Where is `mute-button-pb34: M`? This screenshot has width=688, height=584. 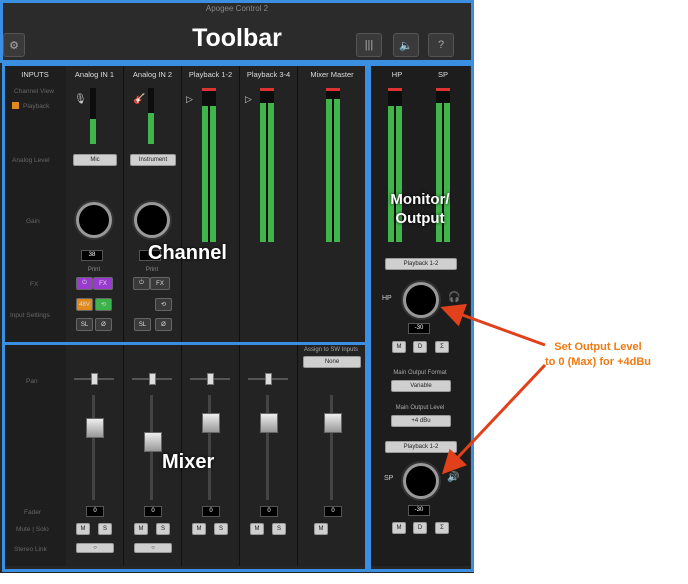
mute-button-pb34: M is located at coordinates (257, 529).